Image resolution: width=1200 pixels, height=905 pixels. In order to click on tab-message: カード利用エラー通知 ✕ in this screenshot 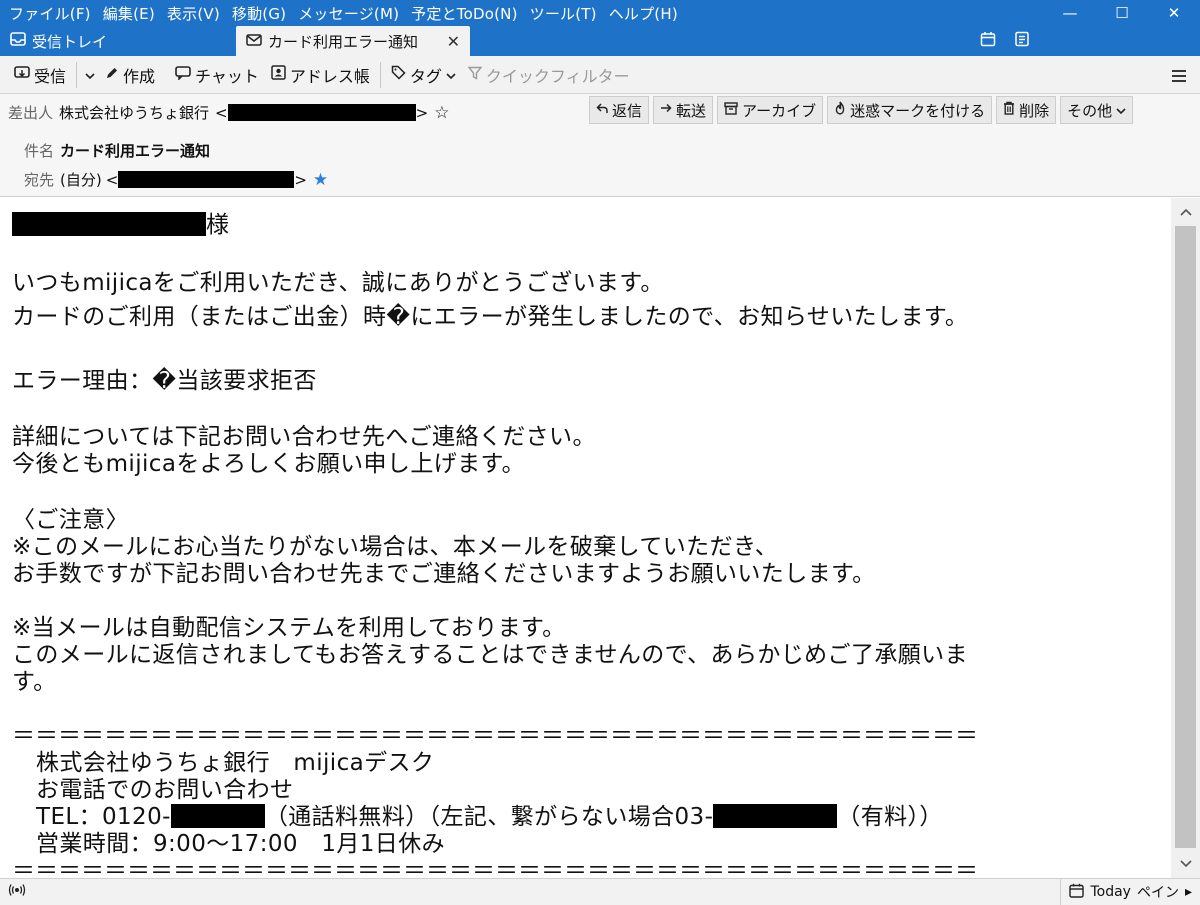, I will do `click(353, 41)`.